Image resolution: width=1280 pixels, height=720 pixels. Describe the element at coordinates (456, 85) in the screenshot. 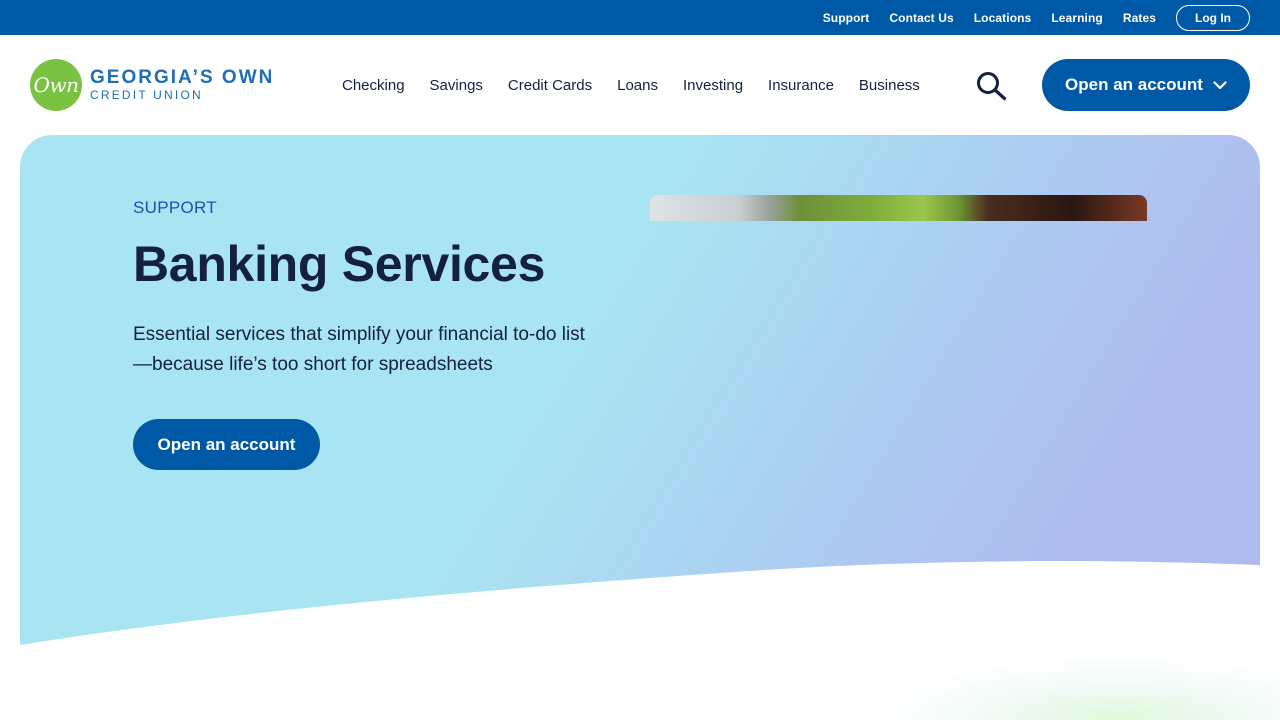

I see `nav-item-savings: Savings` at that location.